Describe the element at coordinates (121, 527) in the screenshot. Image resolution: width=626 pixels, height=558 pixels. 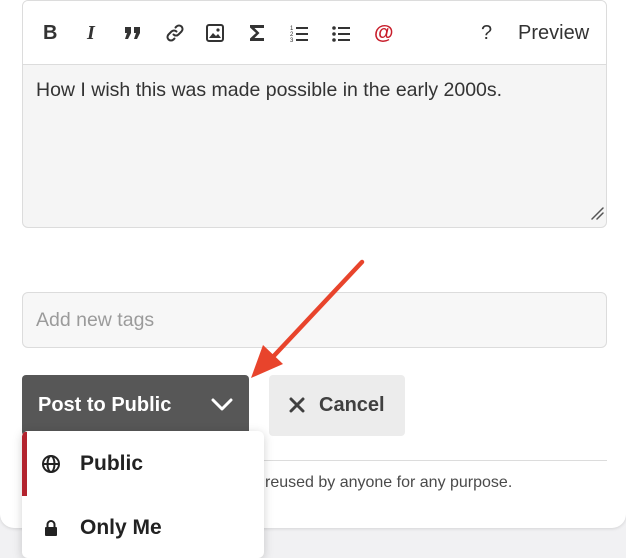
I see `visibility-option-label: Only Me` at that location.